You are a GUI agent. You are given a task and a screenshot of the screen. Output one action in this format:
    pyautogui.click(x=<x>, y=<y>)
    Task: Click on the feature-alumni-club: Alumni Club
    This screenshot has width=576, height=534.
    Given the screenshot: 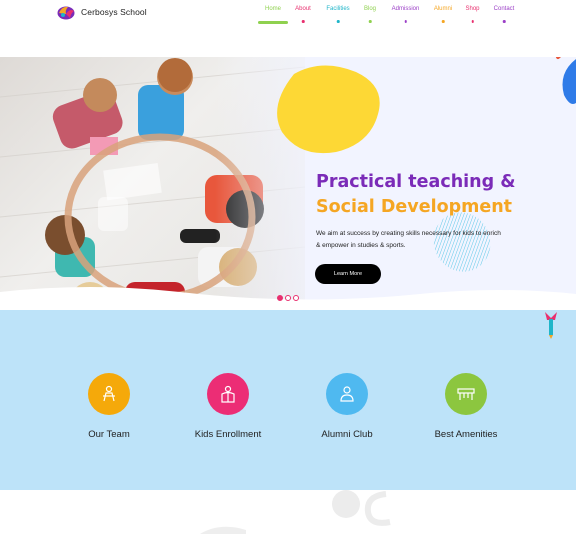 What is the action you would take?
    pyautogui.click(x=347, y=406)
    